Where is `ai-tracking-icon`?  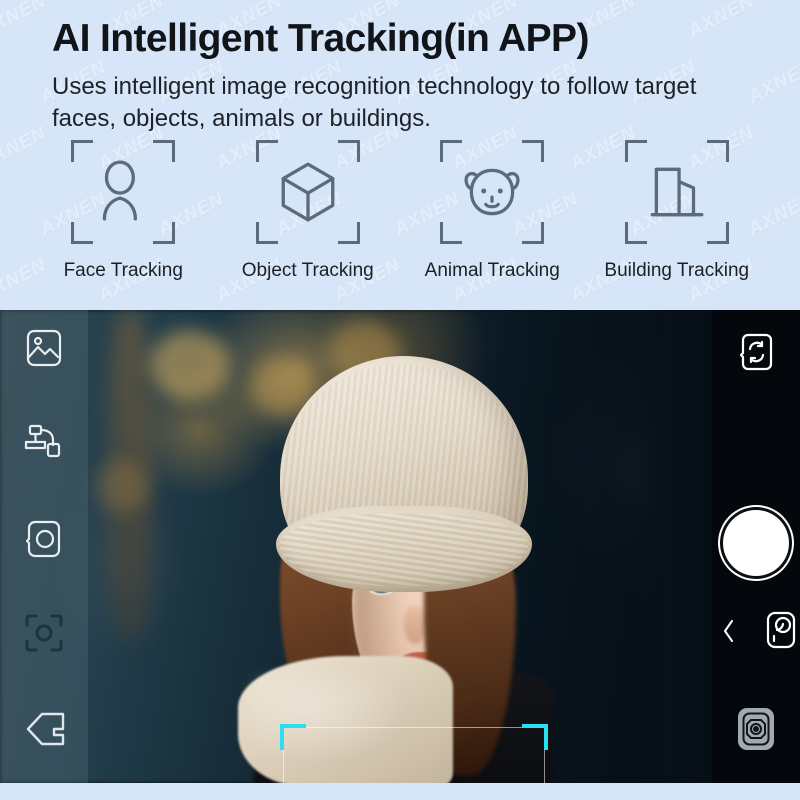
ai-tracking-icon is located at coordinates (44, 633).